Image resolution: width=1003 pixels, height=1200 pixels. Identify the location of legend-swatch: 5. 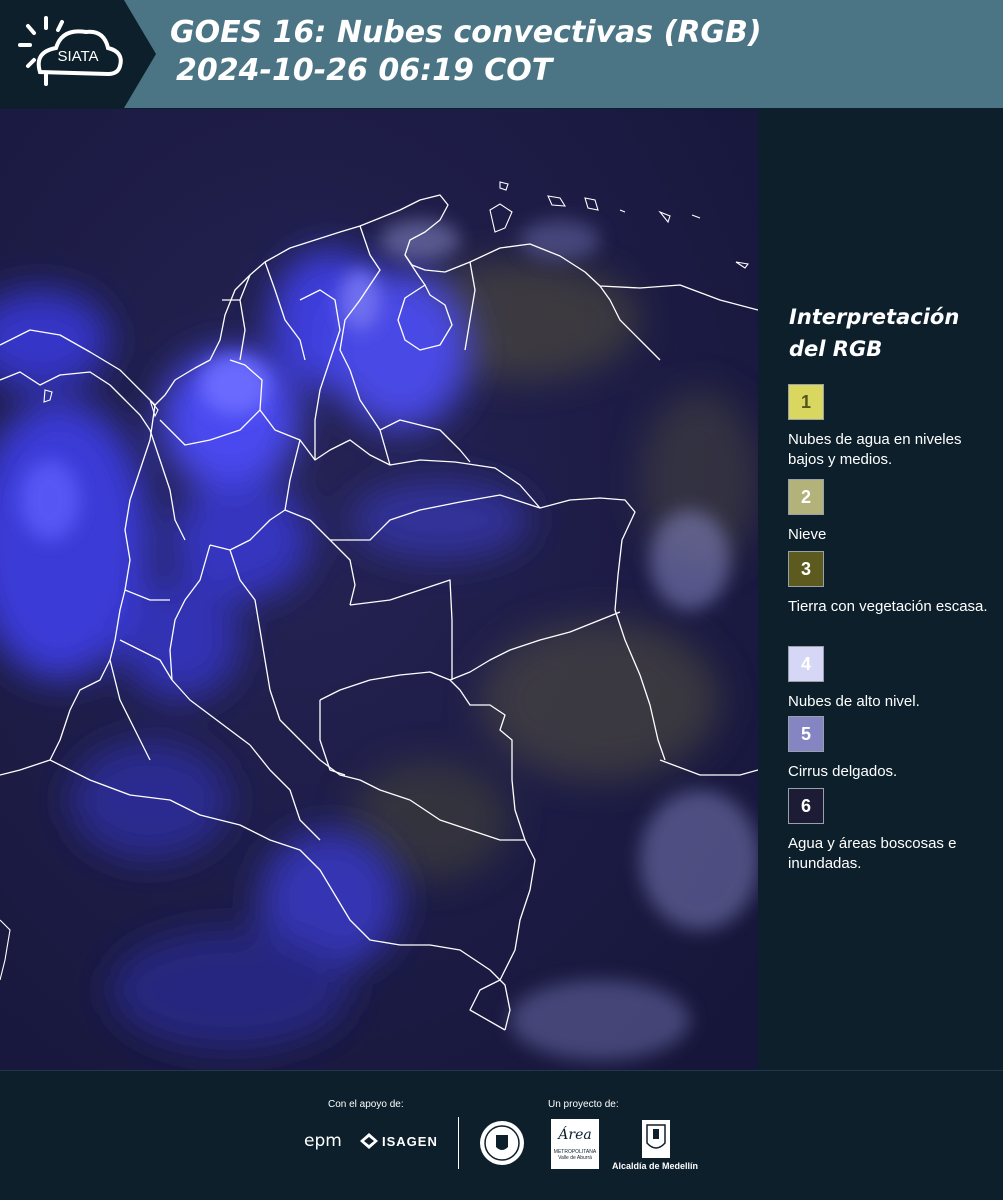
(806, 734).